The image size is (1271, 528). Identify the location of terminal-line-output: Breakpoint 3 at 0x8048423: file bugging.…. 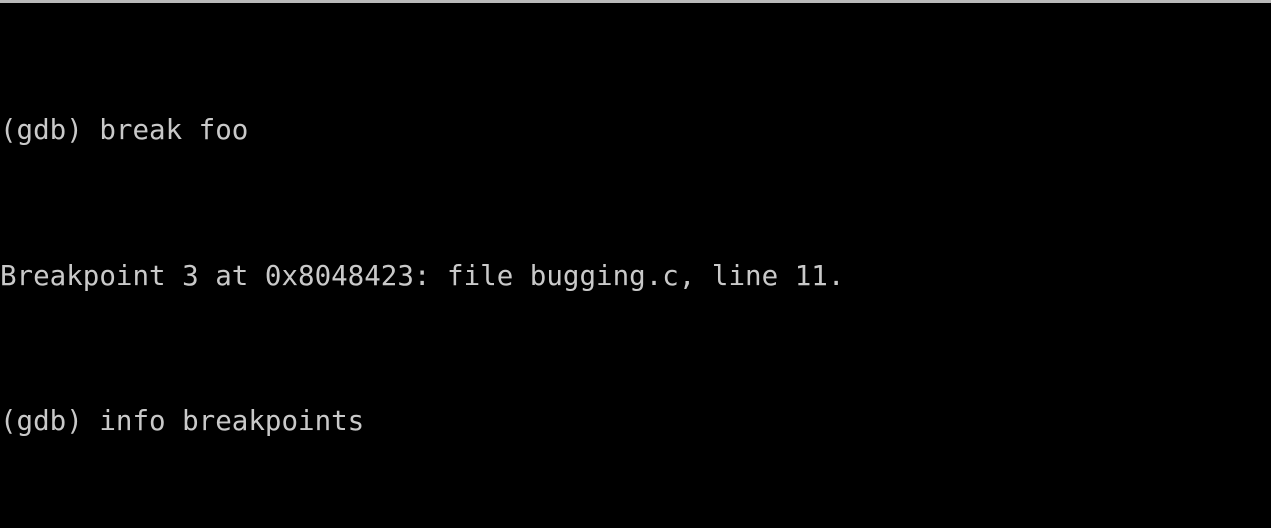
(422, 275).